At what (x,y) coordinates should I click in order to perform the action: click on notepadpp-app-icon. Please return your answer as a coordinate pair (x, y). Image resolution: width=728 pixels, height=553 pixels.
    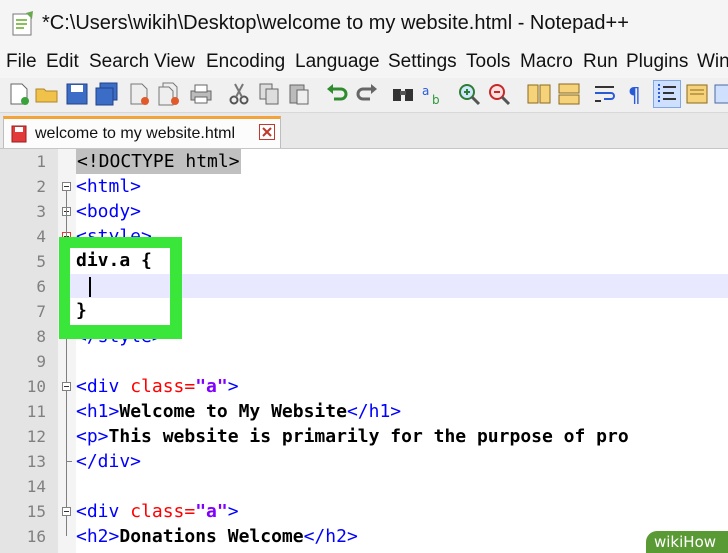
    Looking at the image, I should click on (22, 23).